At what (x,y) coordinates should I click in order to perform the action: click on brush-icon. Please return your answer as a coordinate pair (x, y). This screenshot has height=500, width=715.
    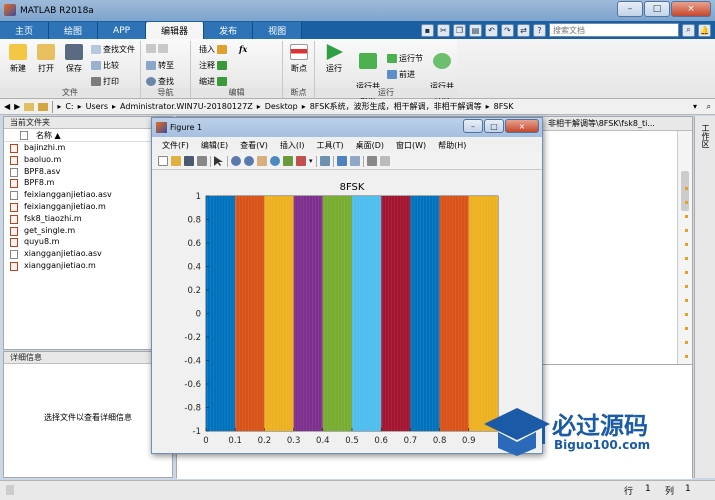
    Looking at the image, I should click on (301, 161).